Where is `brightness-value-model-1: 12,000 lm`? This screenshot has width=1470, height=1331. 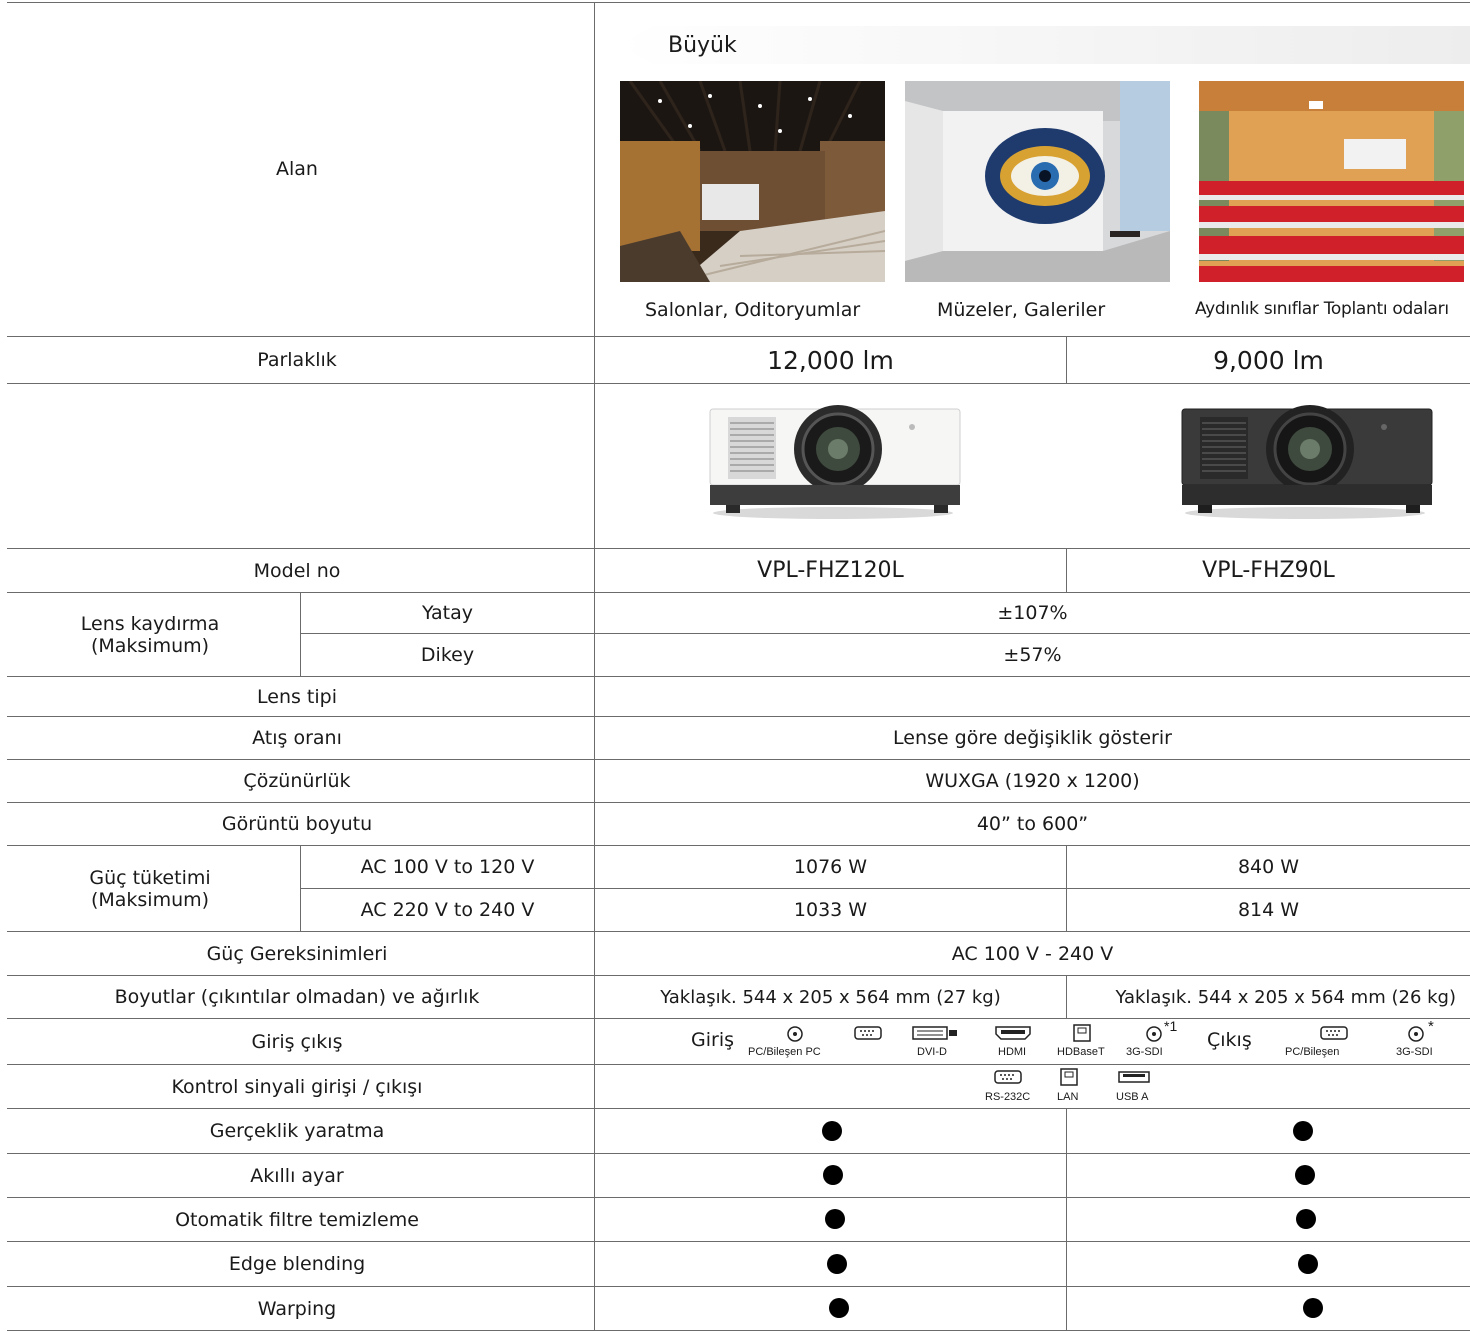
brightness-value-model-1: 12,000 lm is located at coordinates (830, 360).